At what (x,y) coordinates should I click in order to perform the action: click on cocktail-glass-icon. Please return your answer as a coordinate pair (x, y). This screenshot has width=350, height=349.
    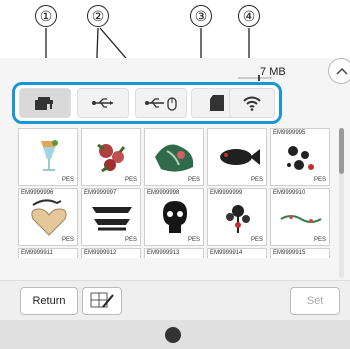
    Looking at the image, I should click on (49, 155).